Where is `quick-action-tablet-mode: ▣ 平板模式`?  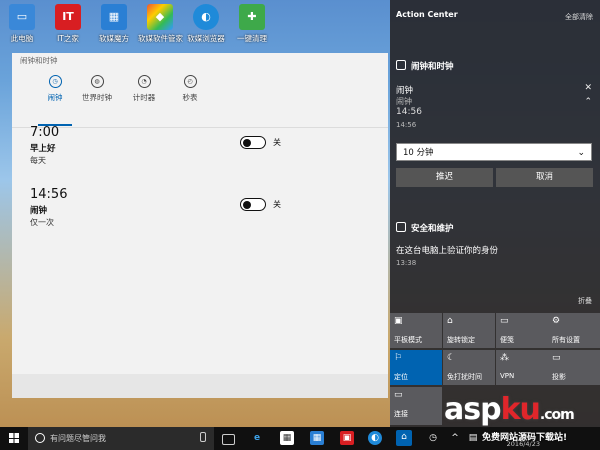 quick-action-tablet-mode: ▣ 平板模式 is located at coordinates (416, 330).